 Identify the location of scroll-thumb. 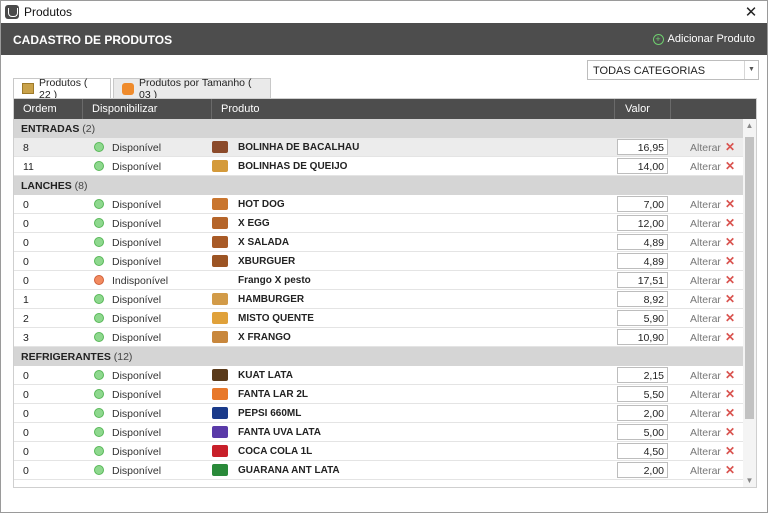
(749, 278).